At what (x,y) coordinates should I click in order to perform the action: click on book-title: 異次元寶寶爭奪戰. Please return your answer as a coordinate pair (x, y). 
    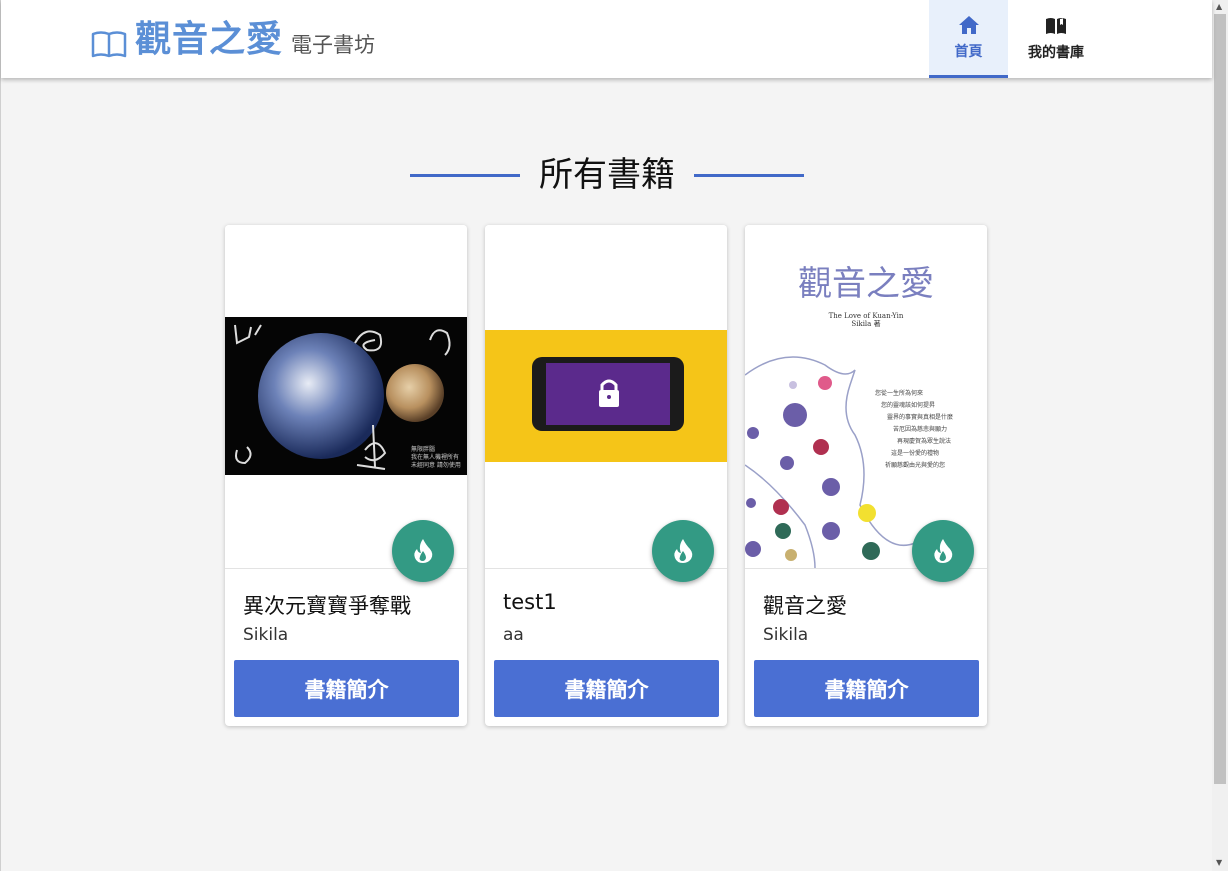
    Looking at the image, I should click on (327, 606).